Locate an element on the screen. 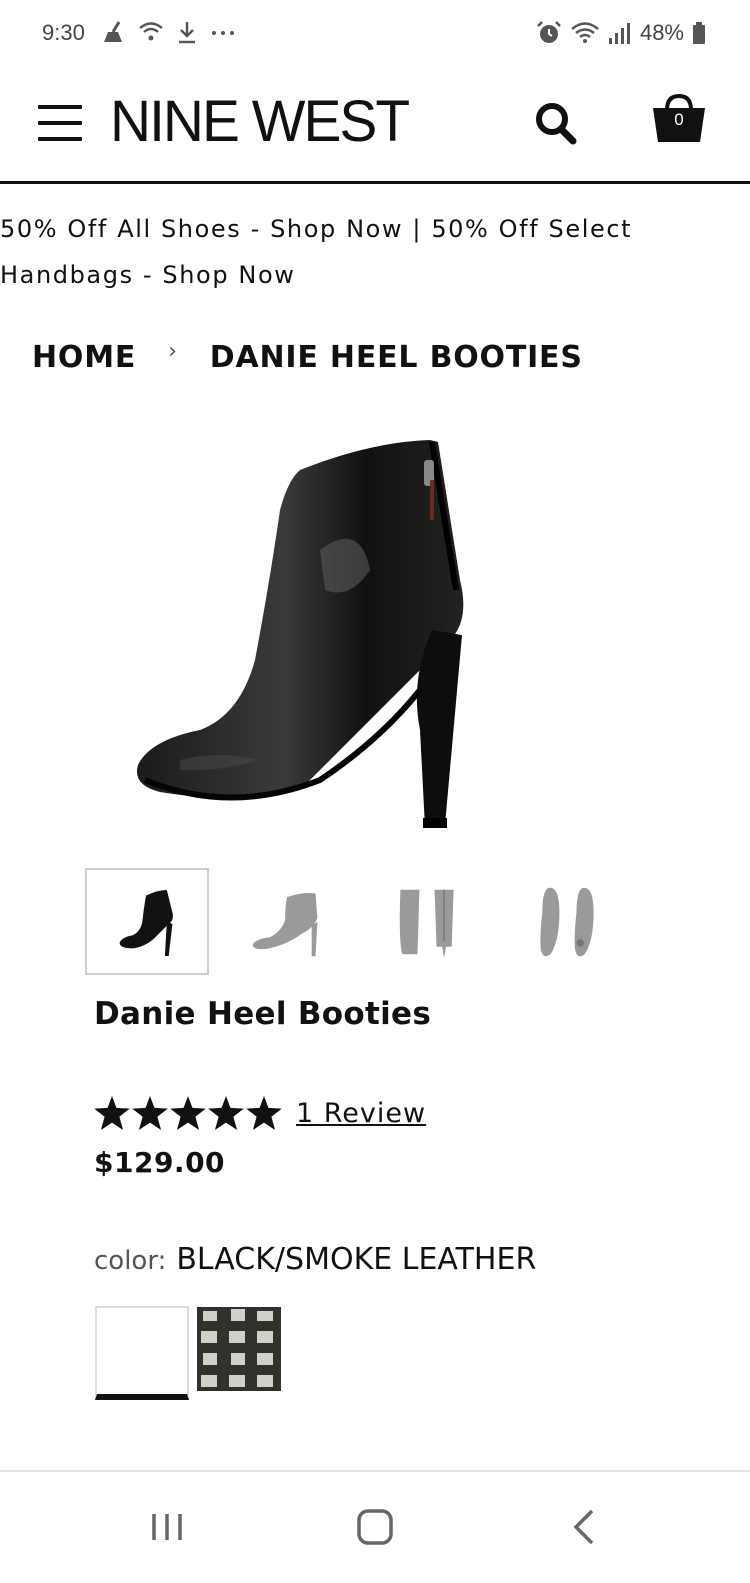 Image resolution: width=750 pixels, height=1583 pixels. breadcrumb-home: HOME is located at coordinates (84, 357).